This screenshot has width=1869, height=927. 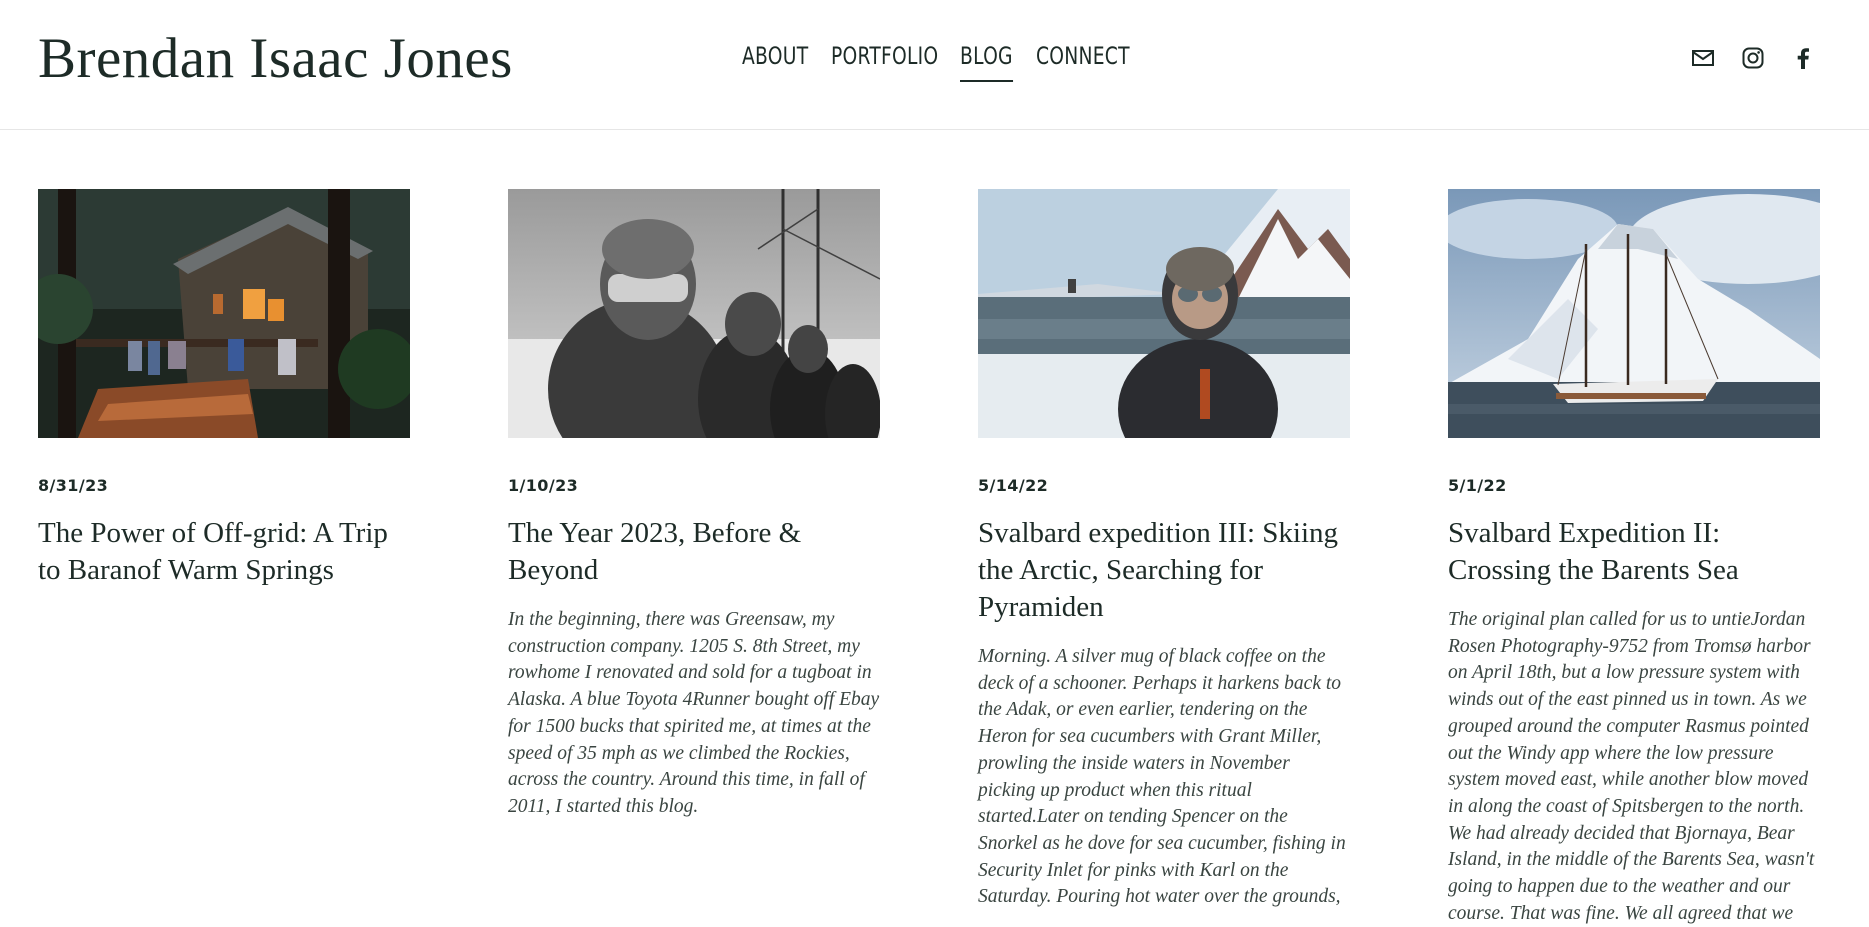 I want to click on nav-portfolio: PORTFOLIO, so click(x=884, y=61).